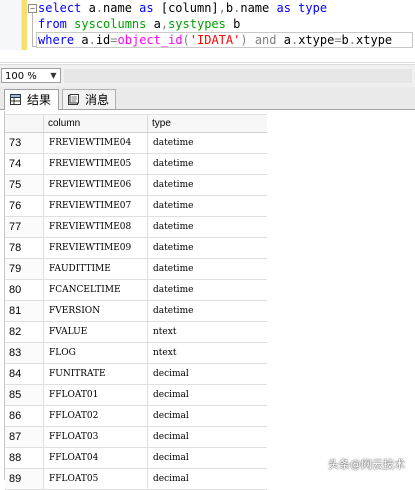 The image size is (415, 490). I want to click on code-token: id, so click(103, 40).